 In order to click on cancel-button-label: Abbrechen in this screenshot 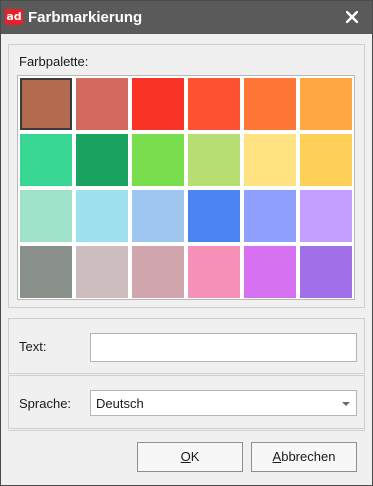, I will do `click(304, 456)`.